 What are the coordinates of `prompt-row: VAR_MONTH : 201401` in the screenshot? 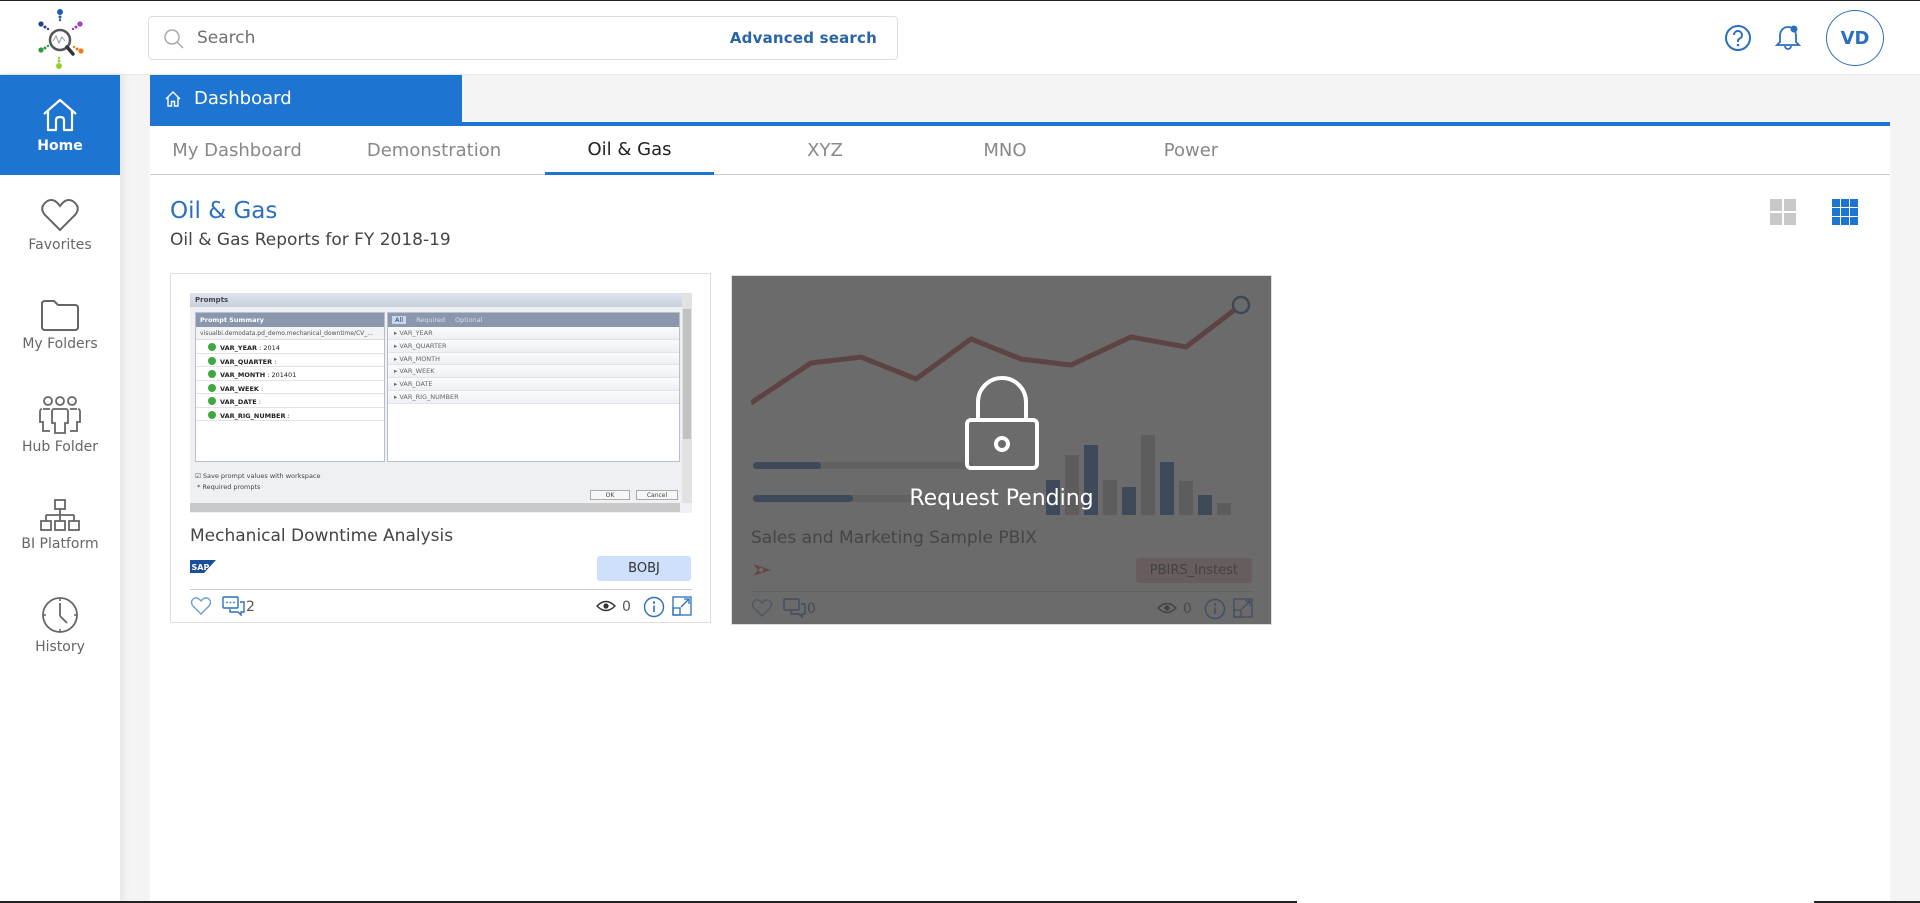 It's located at (290, 374).